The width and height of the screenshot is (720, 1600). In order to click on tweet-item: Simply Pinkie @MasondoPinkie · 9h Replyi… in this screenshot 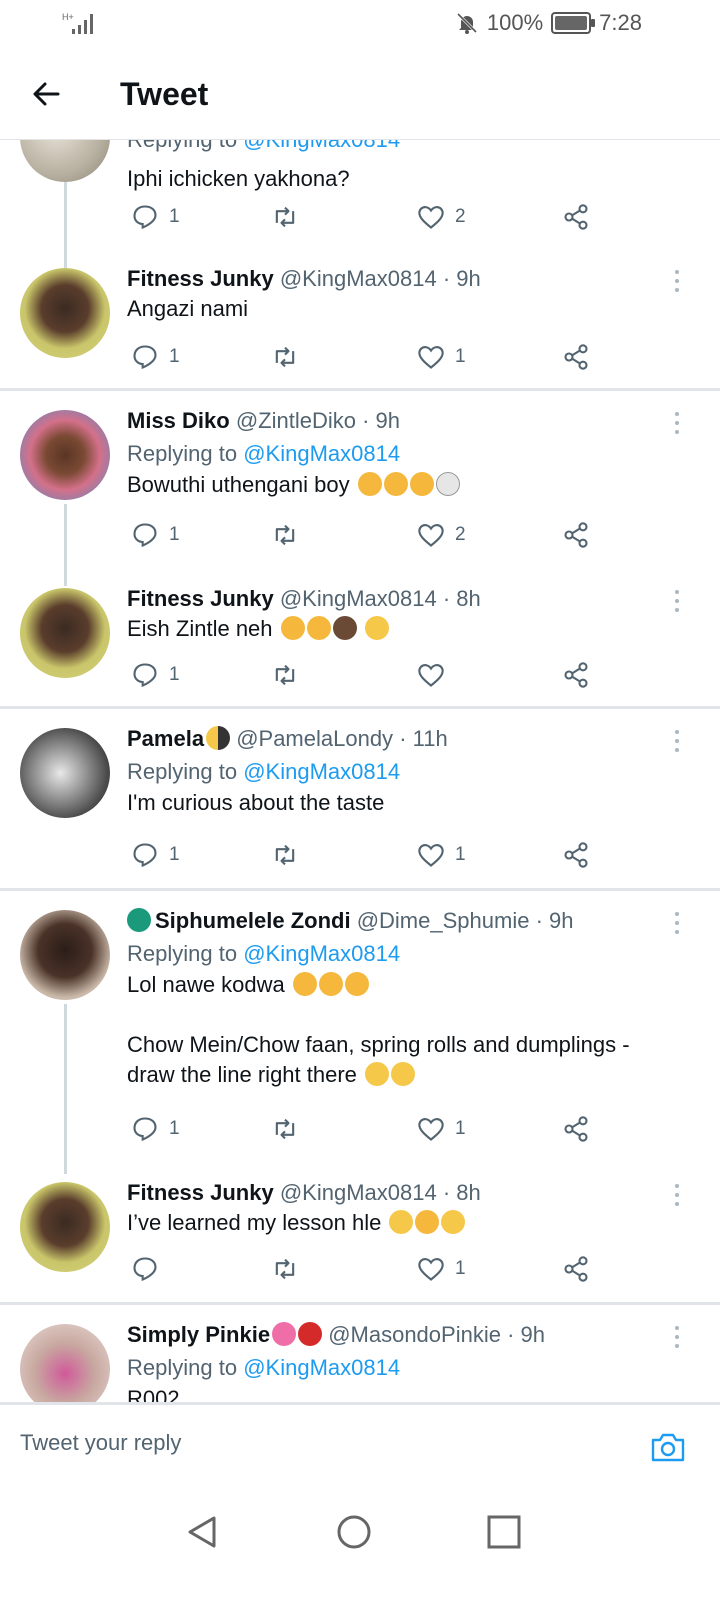, I will do `click(360, 1359)`.